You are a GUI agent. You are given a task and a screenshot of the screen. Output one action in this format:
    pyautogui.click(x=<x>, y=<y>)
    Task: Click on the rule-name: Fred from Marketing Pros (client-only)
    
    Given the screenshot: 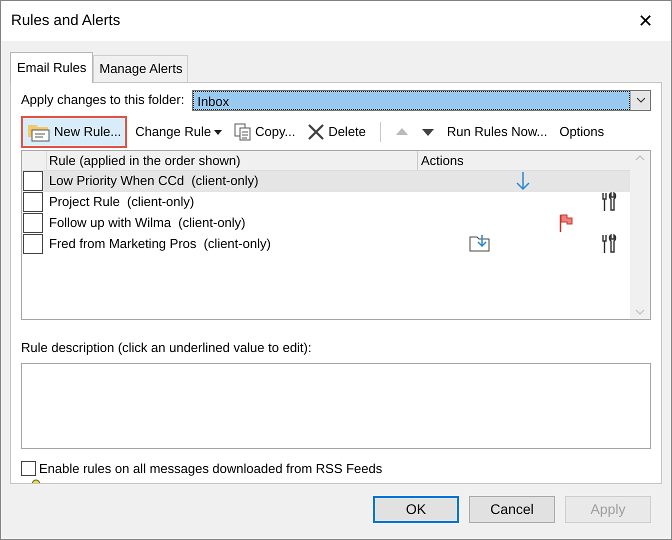 What is the action you would take?
    pyautogui.click(x=232, y=244)
    